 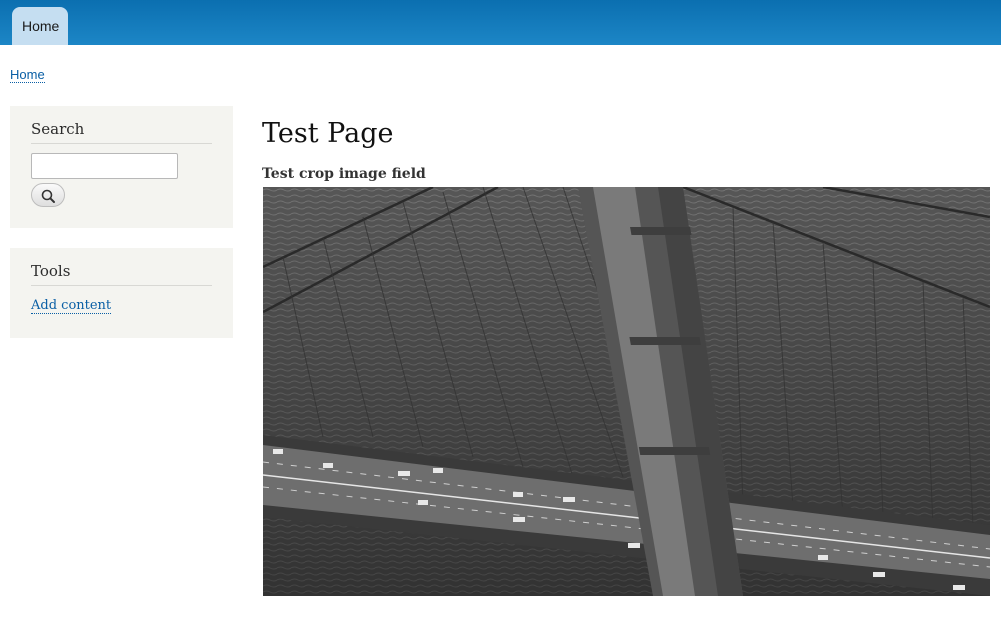 What do you see at coordinates (500, 22) in the screenshot?
I see `top-navigation-bar: Home` at bounding box center [500, 22].